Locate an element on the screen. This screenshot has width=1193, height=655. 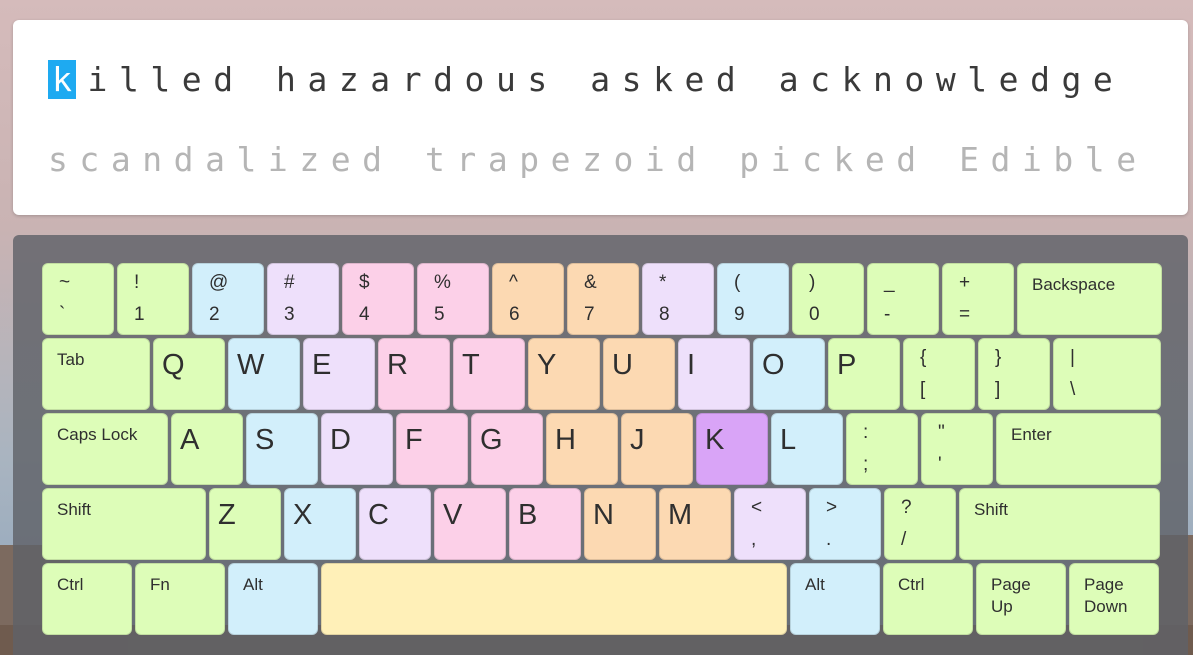
key-c: C is located at coordinates (395, 524).